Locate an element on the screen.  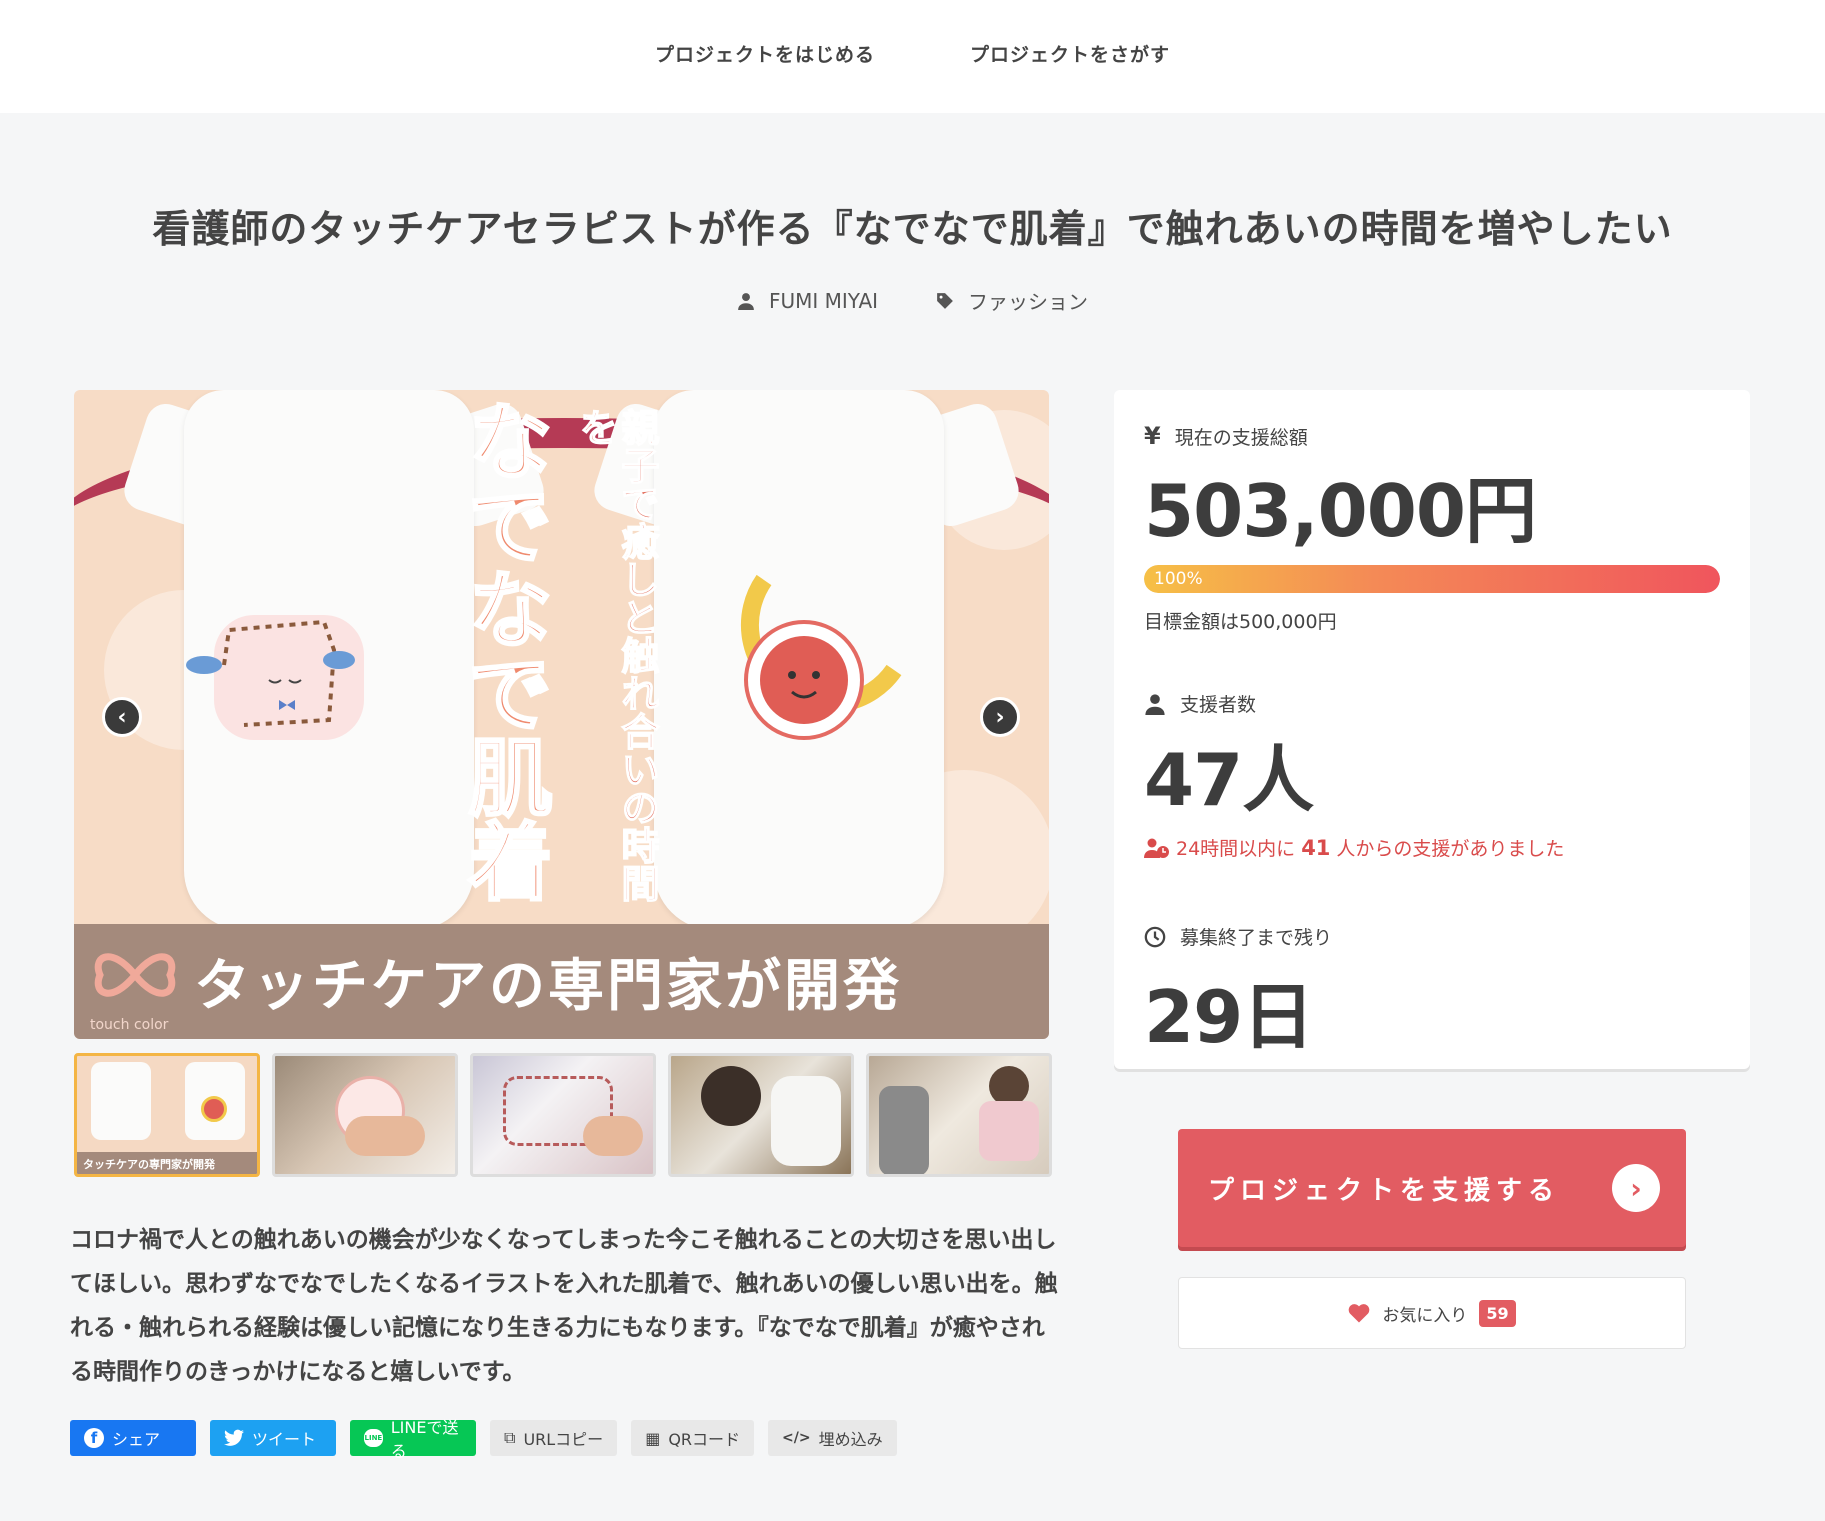
nav-find-project-link: プロジェクトをさがす is located at coordinates (1070, 53).